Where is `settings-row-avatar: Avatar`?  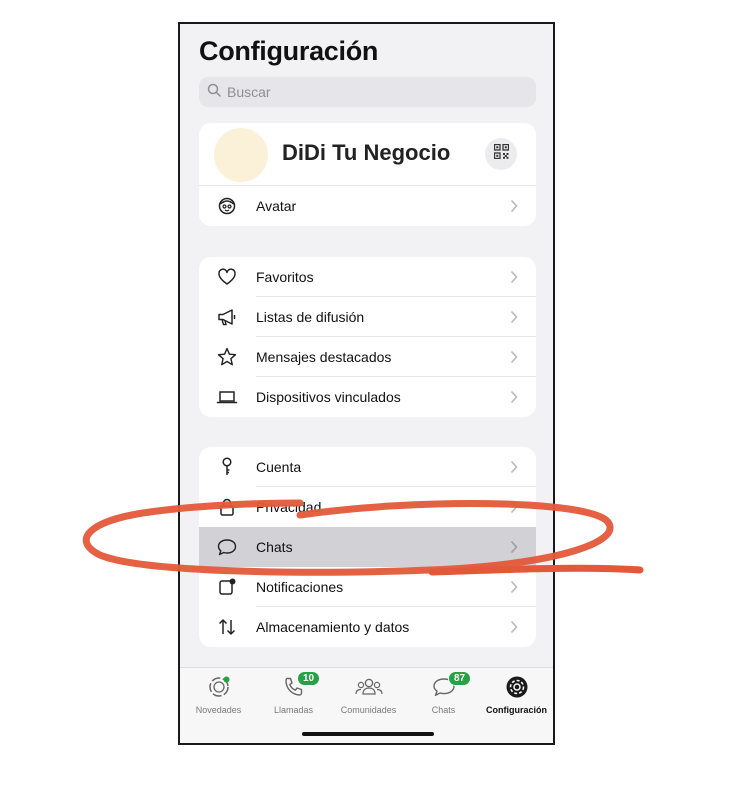
settings-row-avatar: Avatar is located at coordinates (367, 206).